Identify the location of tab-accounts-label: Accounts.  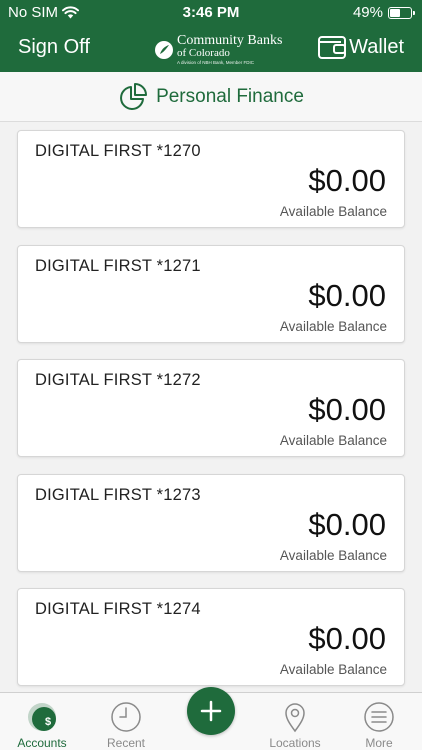
(42, 743).